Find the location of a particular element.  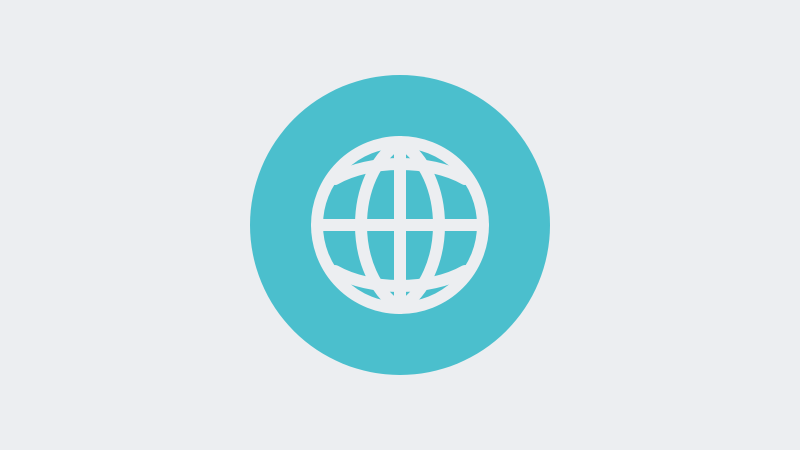

globe-glyph is located at coordinates (400, 225).